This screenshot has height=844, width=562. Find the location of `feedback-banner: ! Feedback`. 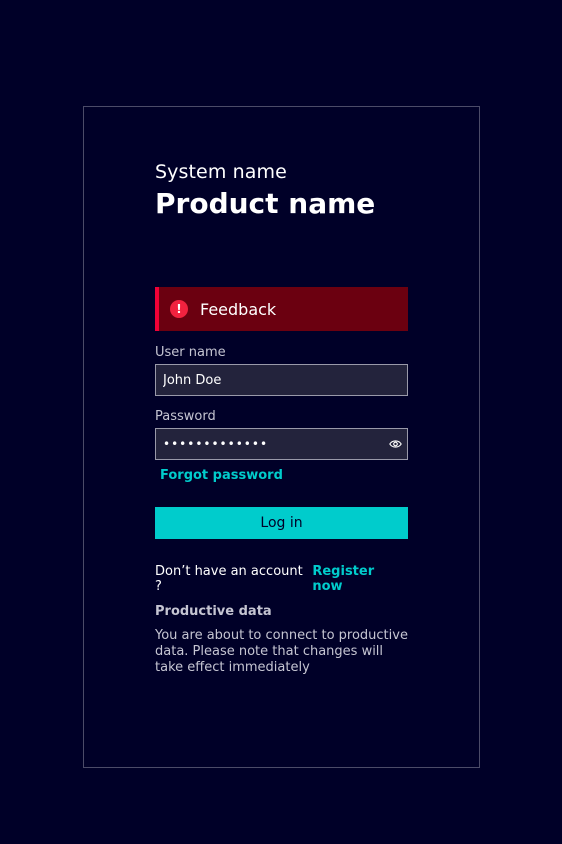

feedback-banner: ! Feedback is located at coordinates (281, 309).